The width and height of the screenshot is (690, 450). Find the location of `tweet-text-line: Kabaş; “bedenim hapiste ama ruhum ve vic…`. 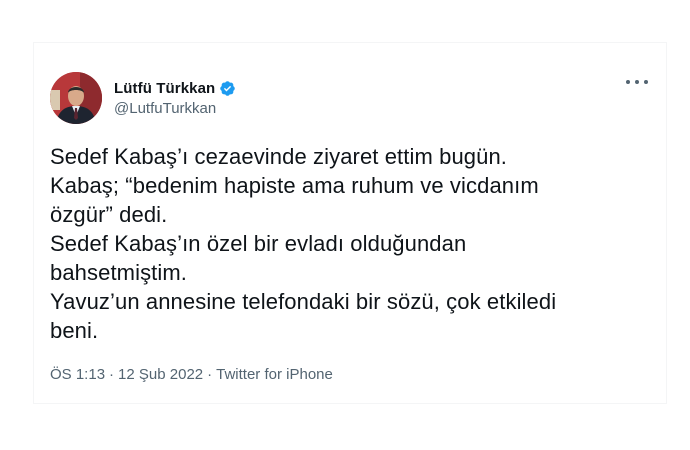

tweet-text-line: Kabaş; “bedenim hapiste ama ruhum ve vic… is located at coordinates (294, 185).